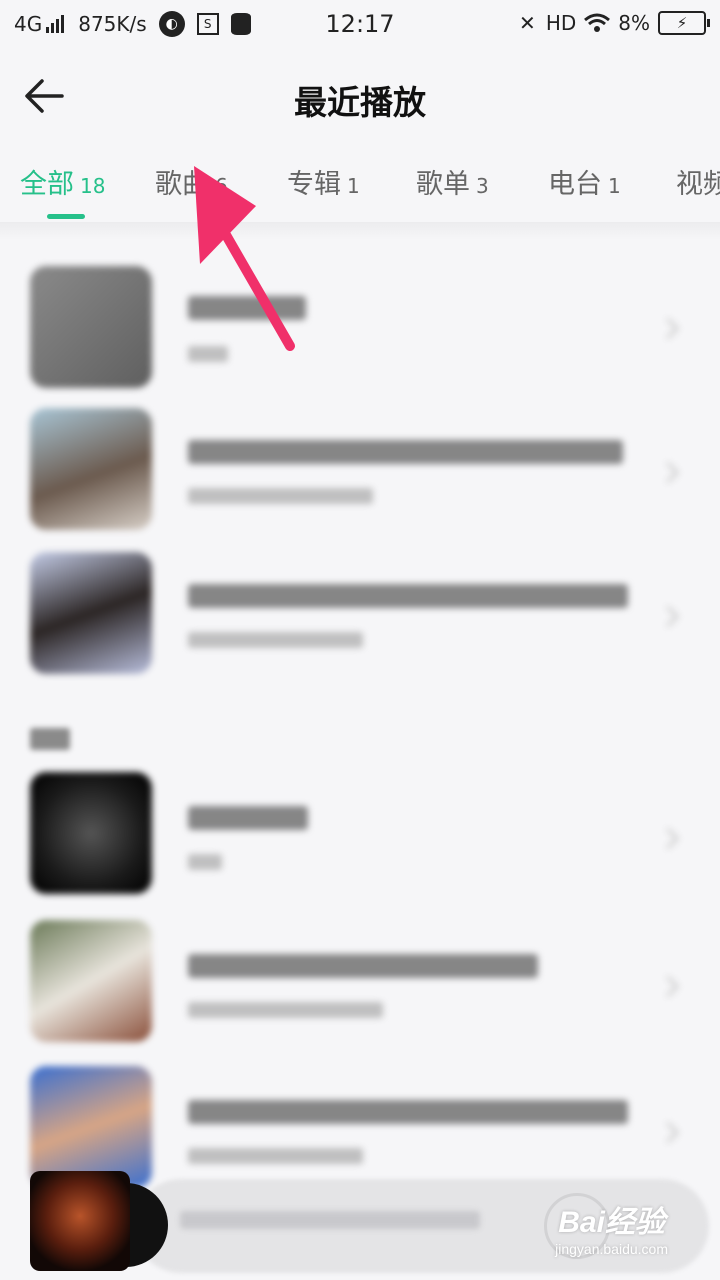 This screenshot has height=1280, width=720. Describe the element at coordinates (614, 23) in the screenshot. I see `status-right: ✕ HD 8% ⚡` at that location.